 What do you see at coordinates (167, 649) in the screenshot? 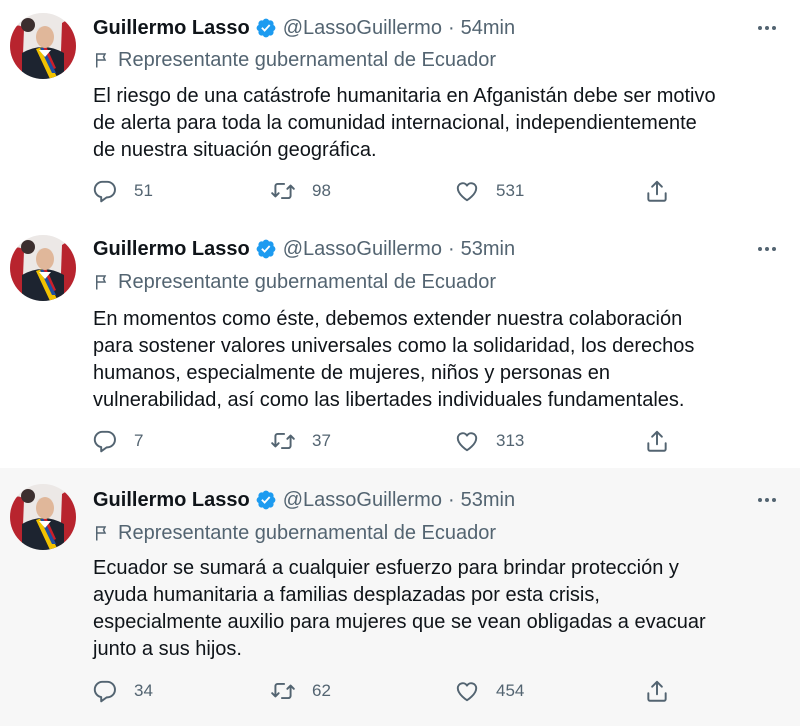
I see `tweet-text-line: junto a sus hijos.` at bounding box center [167, 649].